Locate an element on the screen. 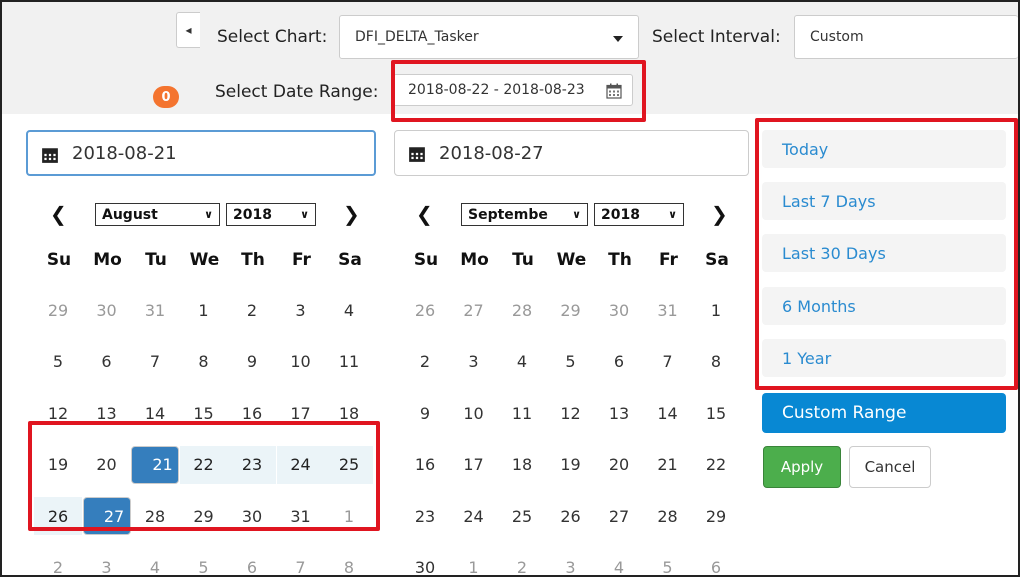 The width and height of the screenshot is (1020, 577). collapse-sidebar-button: ◂ is located at coordinates (188, 30).